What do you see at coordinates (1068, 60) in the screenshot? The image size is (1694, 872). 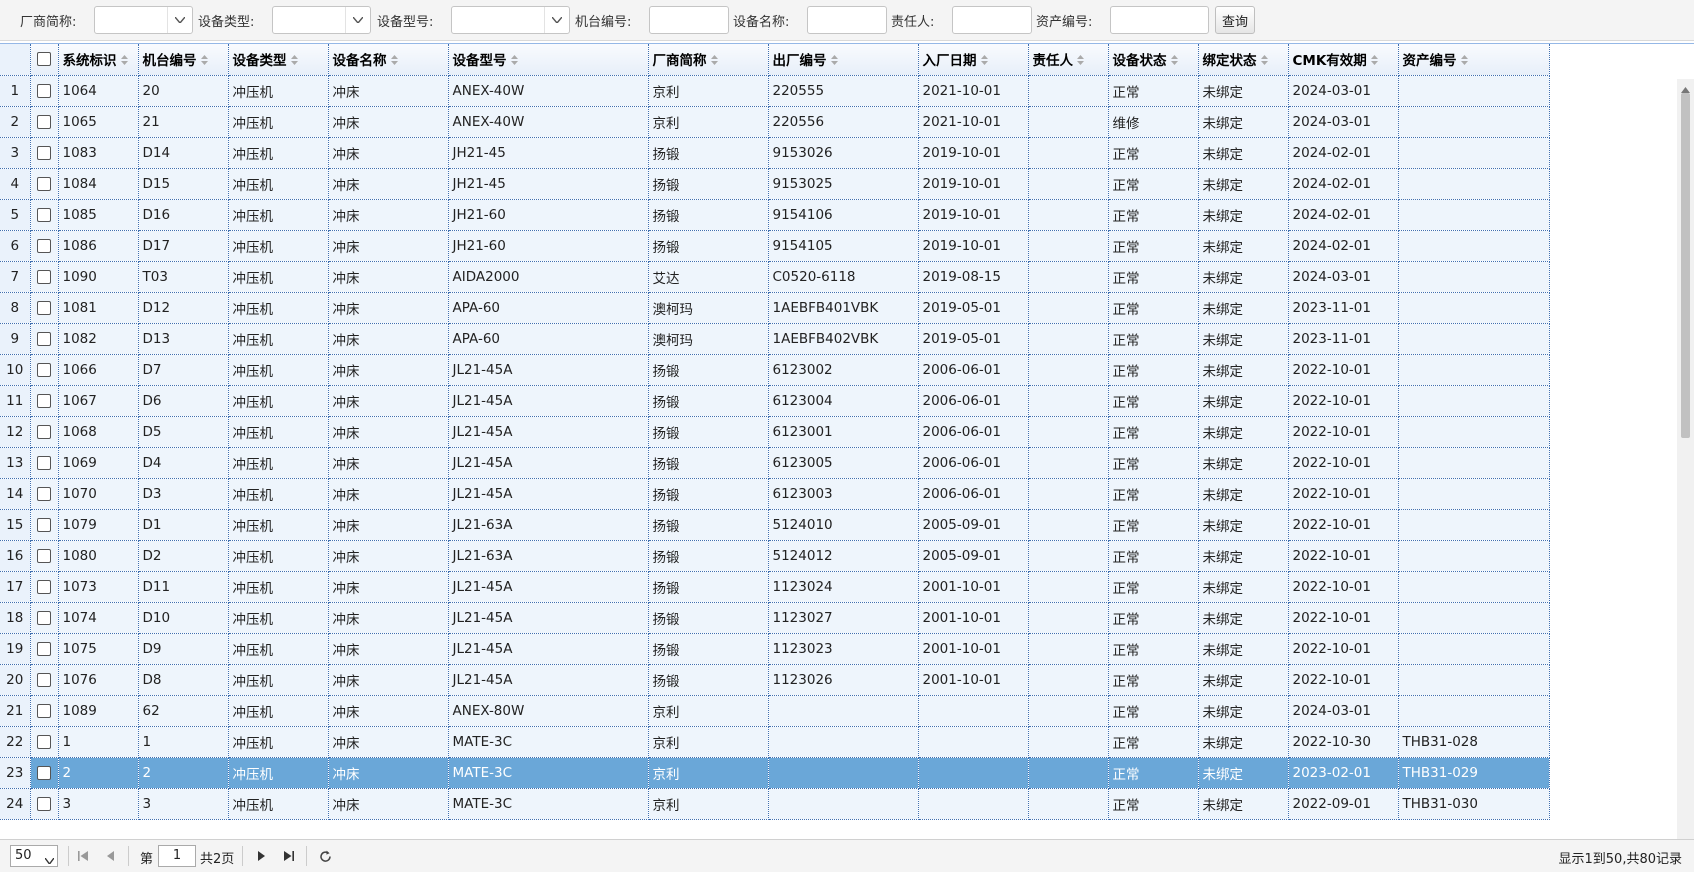 I see `column-header: 责任人` at bounding box center [1068, 60].